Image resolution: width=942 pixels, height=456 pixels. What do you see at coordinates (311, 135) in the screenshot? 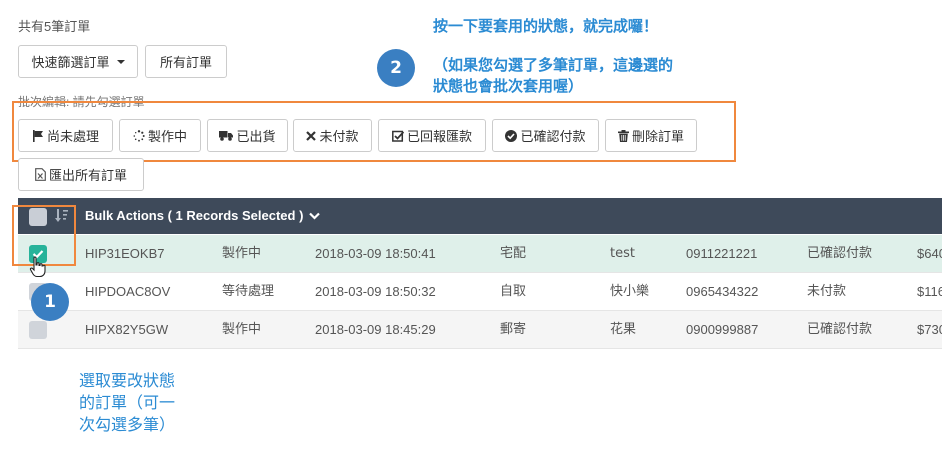
I see `x-icon` at bounding box center [311, 135].